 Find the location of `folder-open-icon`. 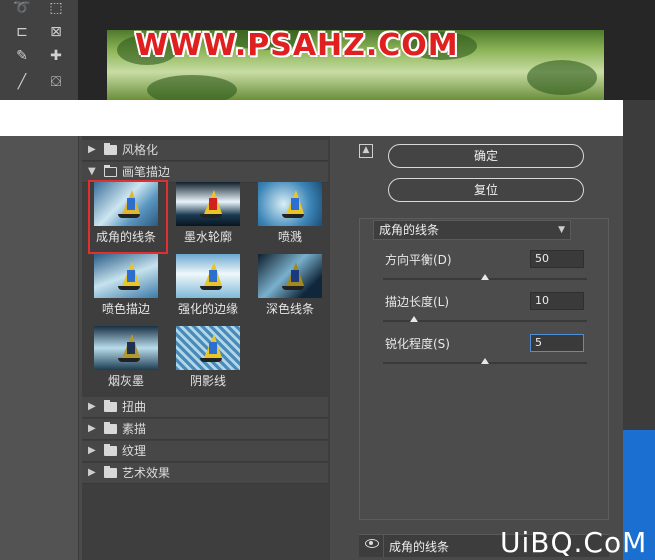

folder-open-icon is located at coordinates (110, 171).